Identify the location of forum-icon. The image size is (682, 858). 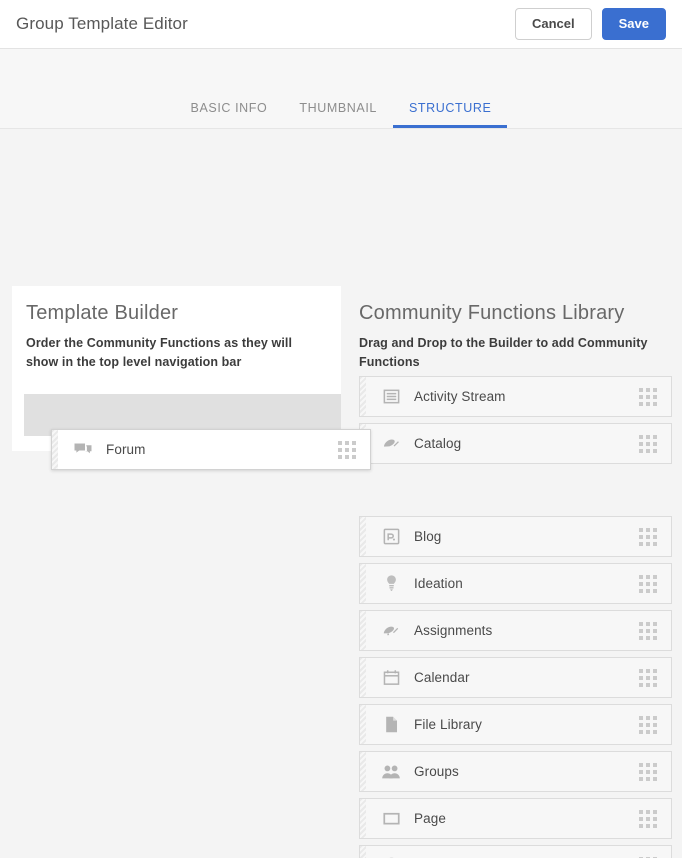
(83, 450).